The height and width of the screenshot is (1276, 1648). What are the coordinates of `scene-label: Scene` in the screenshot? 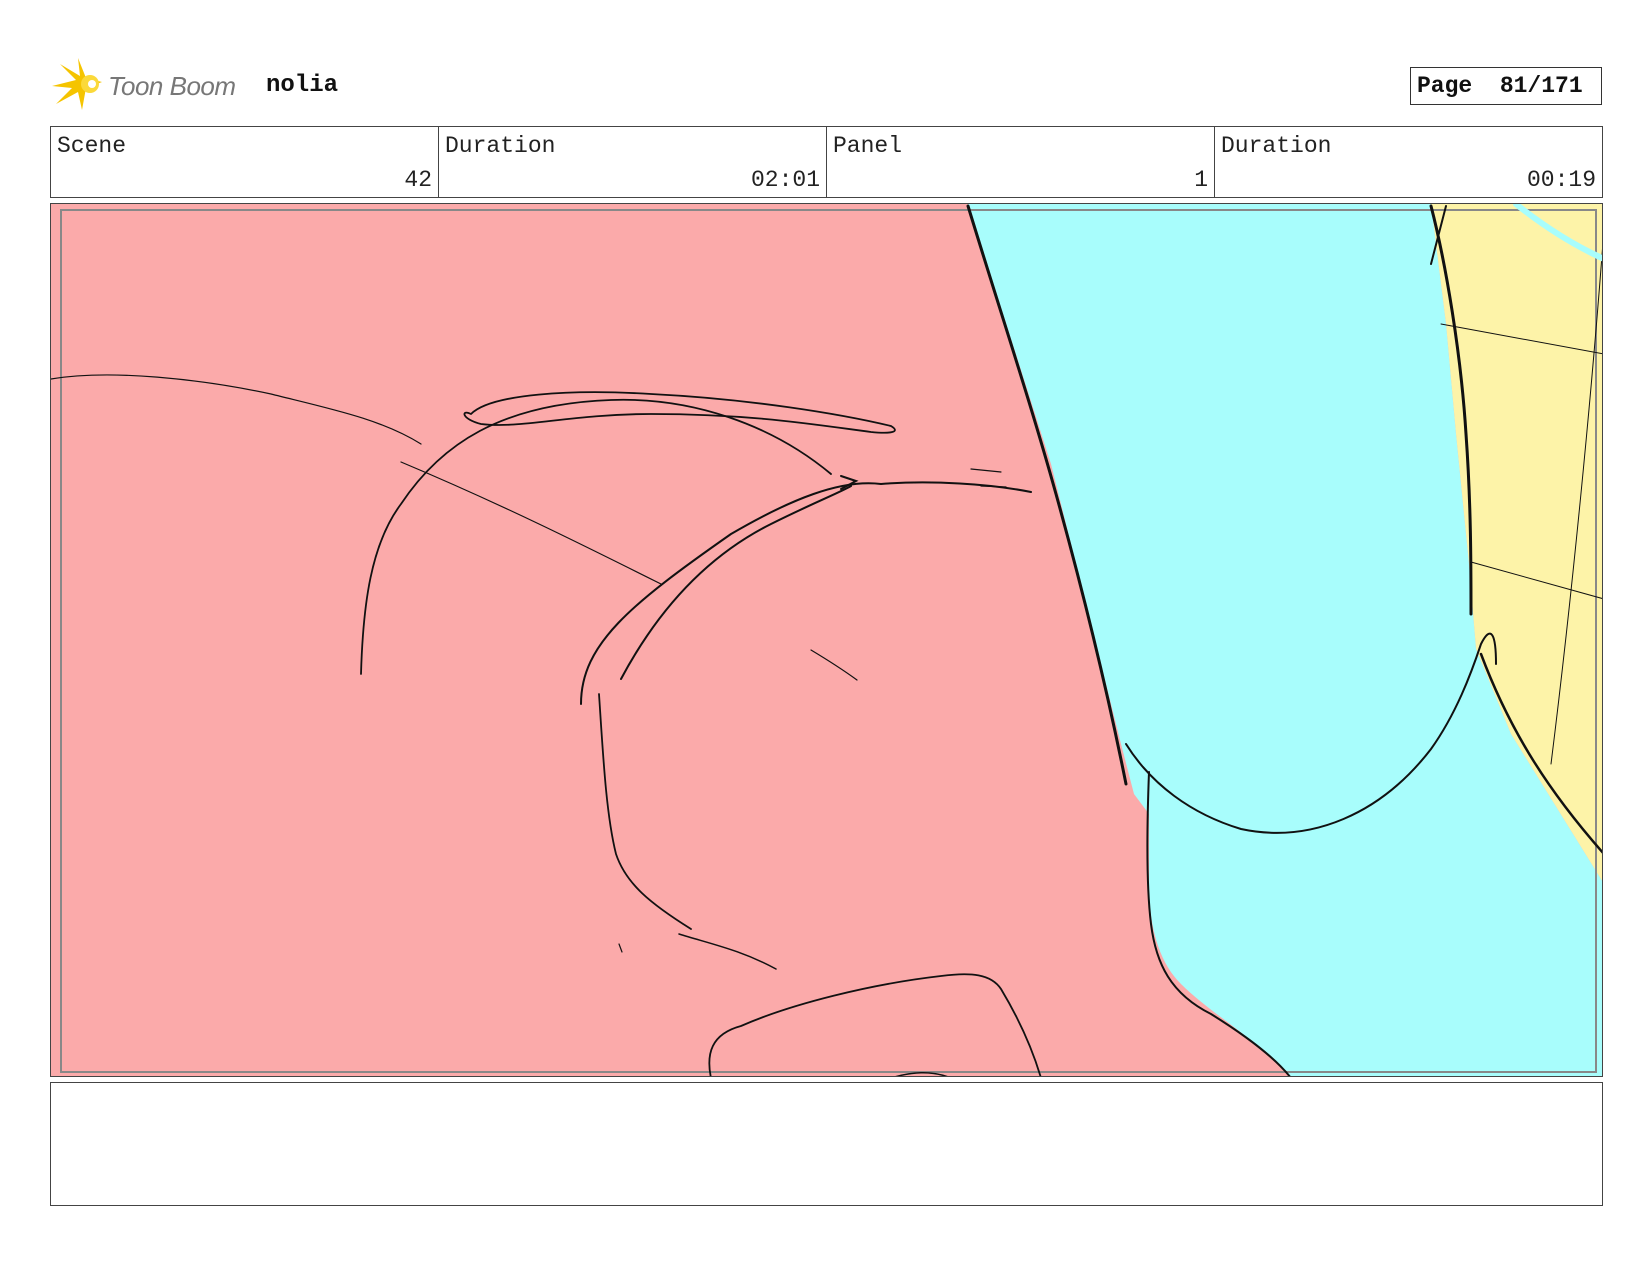 It's located at (92, 146).